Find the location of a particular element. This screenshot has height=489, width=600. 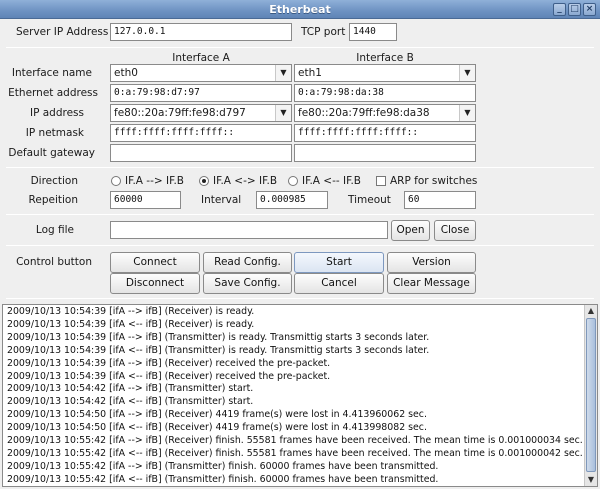

ethernet-address-label: Ethernet address is located at coordinates (53, 93).